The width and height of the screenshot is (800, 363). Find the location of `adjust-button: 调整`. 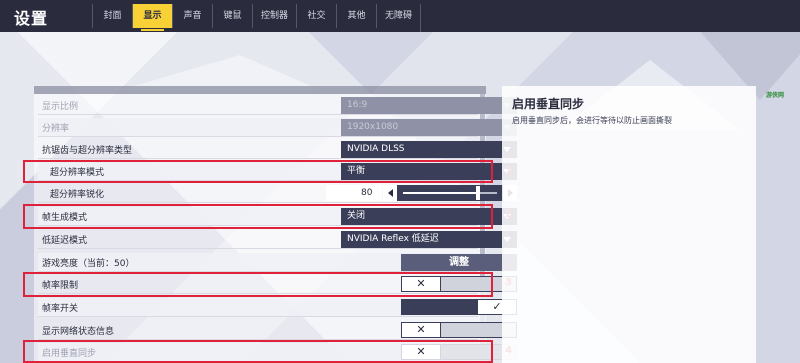

adjust-button: 调整 is located at coordinates (459, 262).